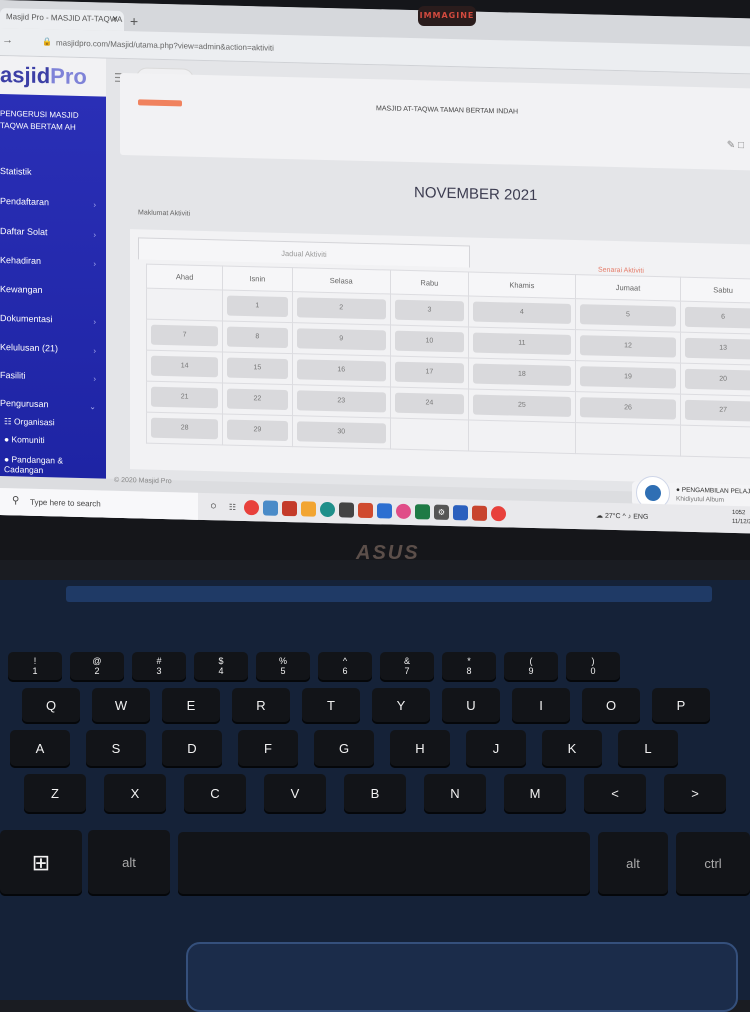 The image size is (750, 1012). I want to click on calendar-cell: 21, so click(185, 397).